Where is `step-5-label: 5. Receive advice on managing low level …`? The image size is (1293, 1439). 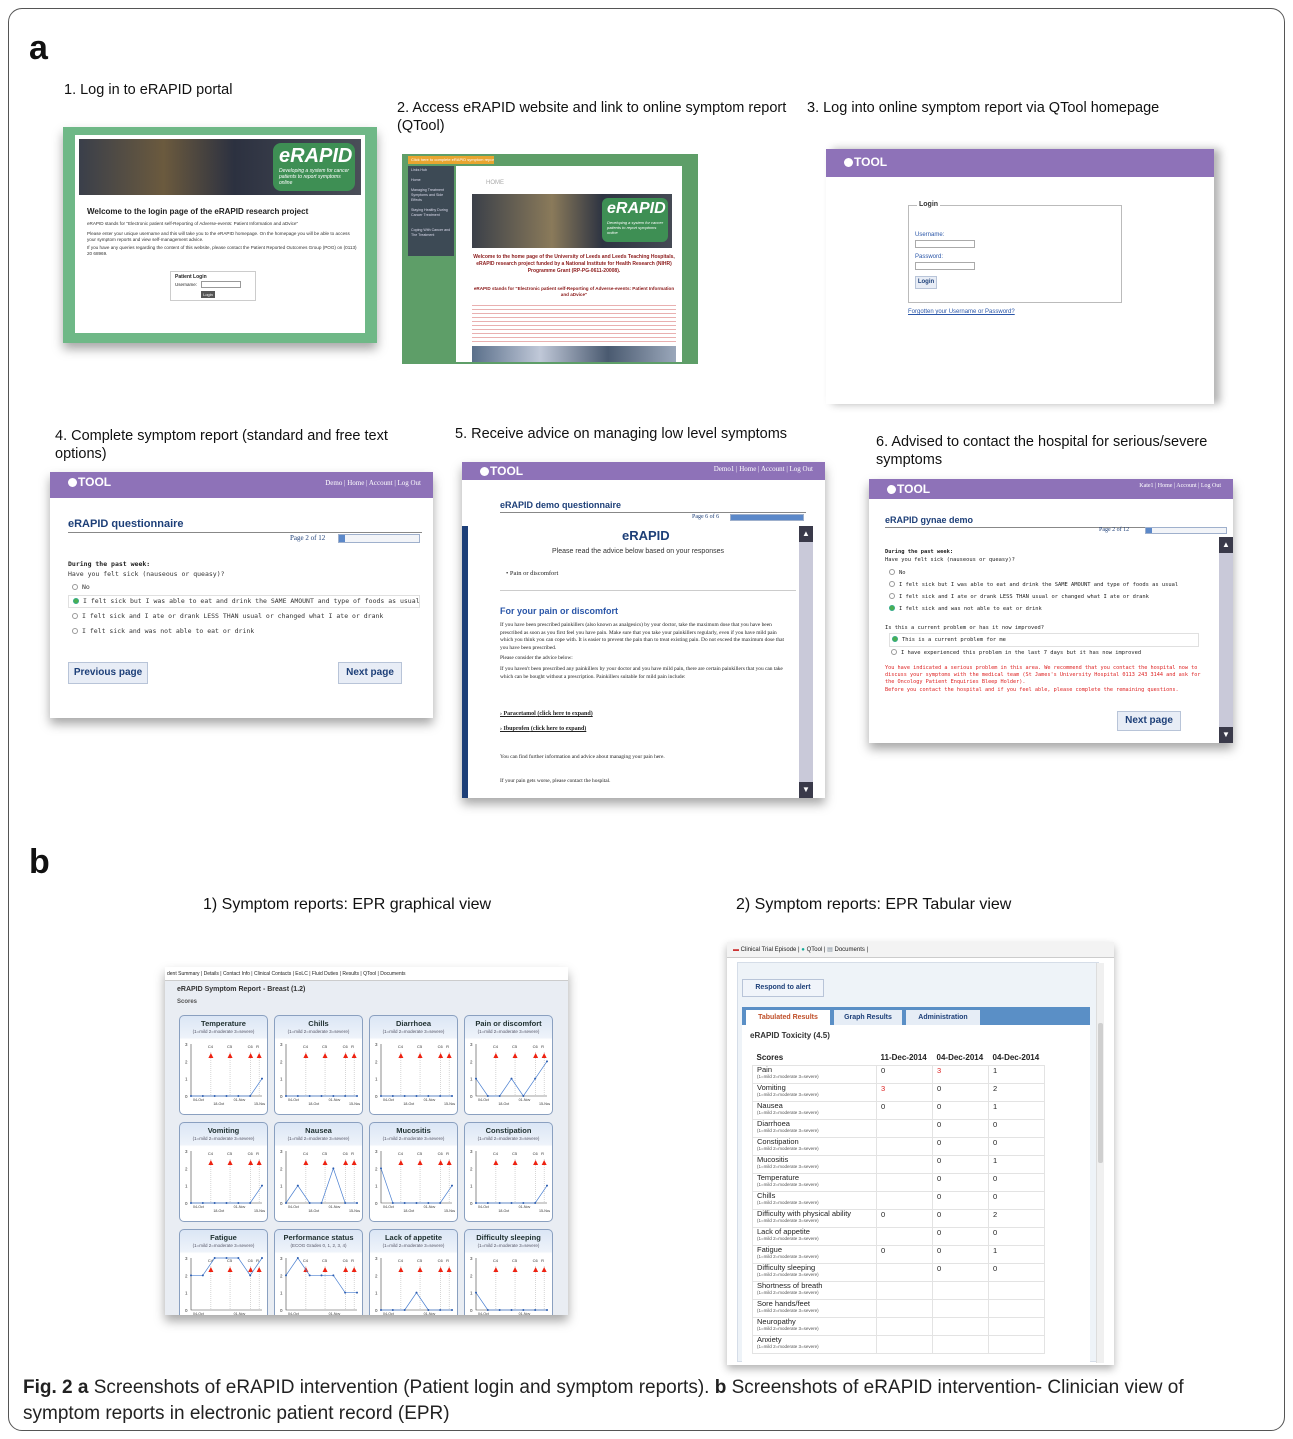 step-5-label: 5. Receive advice on managing low level … is located at coordinates (621, 434).